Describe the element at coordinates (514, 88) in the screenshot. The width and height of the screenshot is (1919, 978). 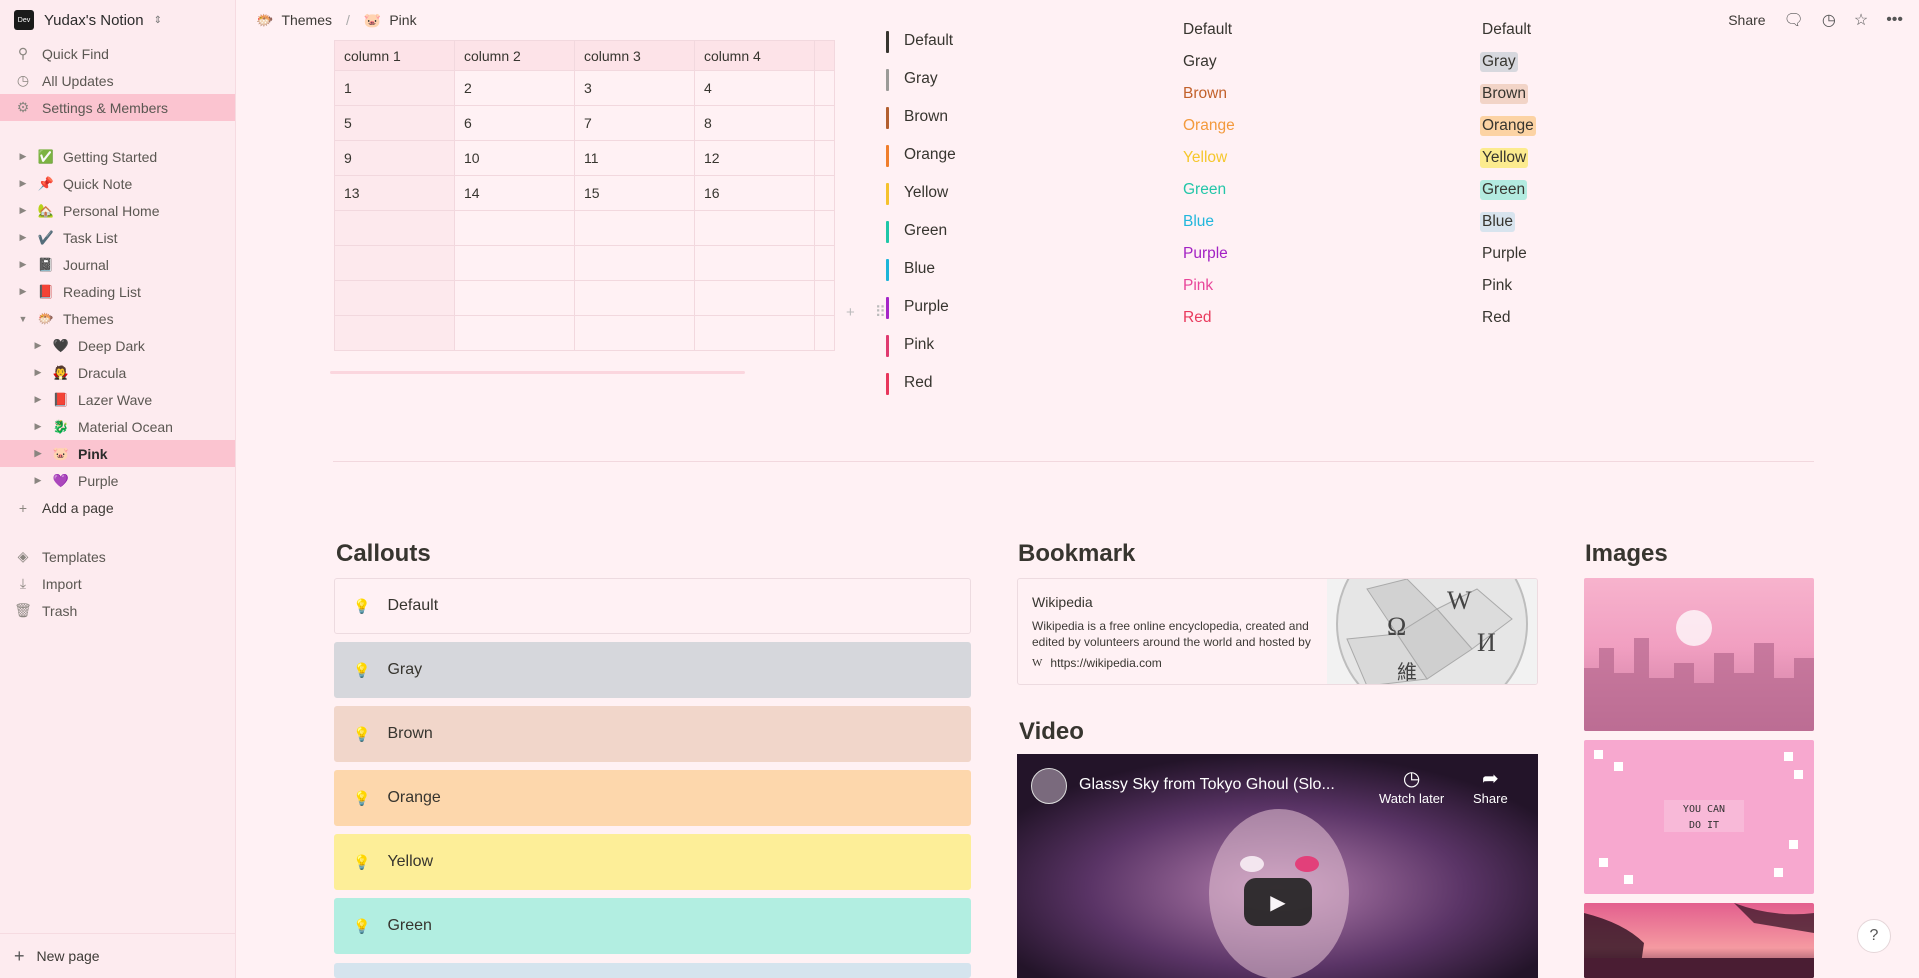
I see `table-cell: 2` at that location.